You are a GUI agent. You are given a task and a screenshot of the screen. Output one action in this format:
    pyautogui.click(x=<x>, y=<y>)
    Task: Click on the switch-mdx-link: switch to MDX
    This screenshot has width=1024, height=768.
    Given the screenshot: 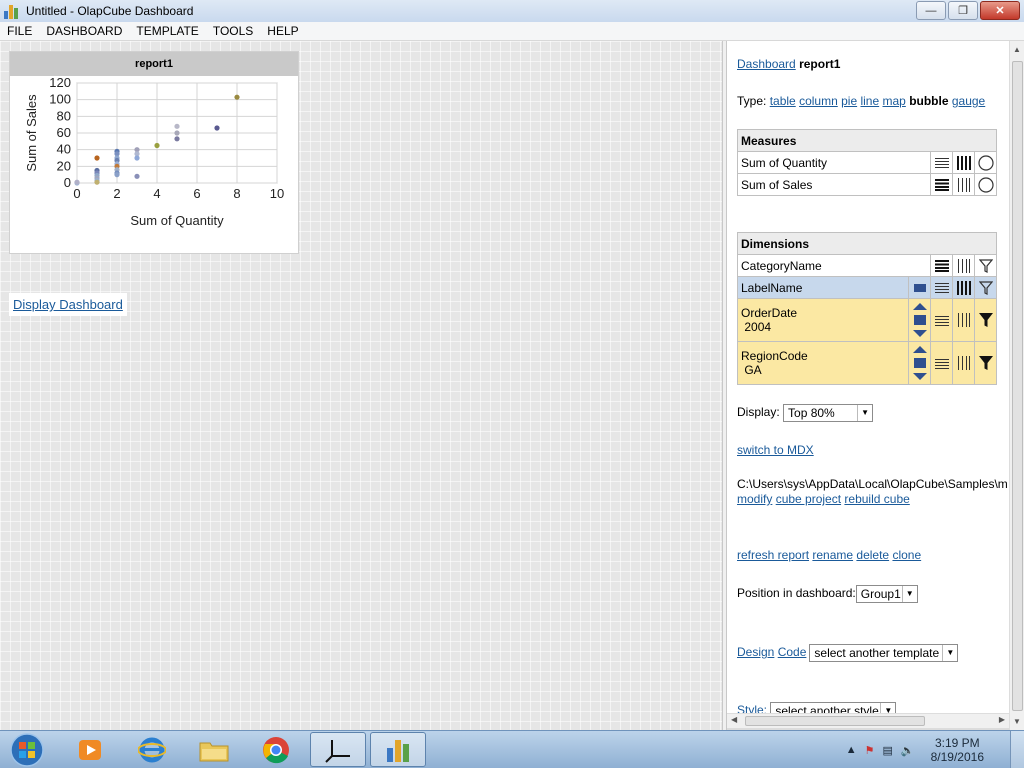 What is the action you would take?
    pyautogui.click(x=775, y=450)
    